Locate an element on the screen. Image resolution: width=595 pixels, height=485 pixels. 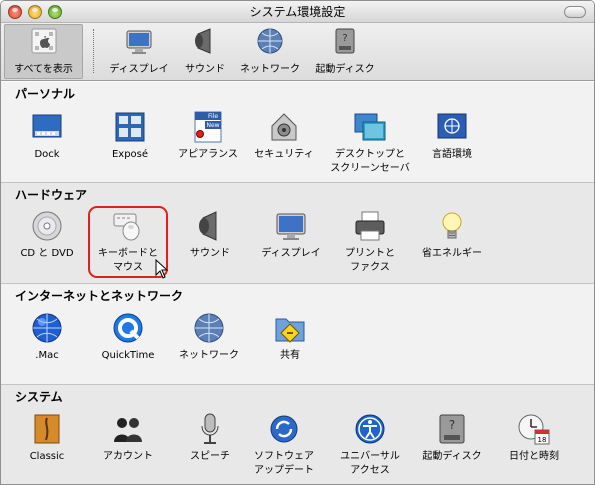
pane-label: デスクトップと スクリーンセーバ is located at coordinates (370, 161).